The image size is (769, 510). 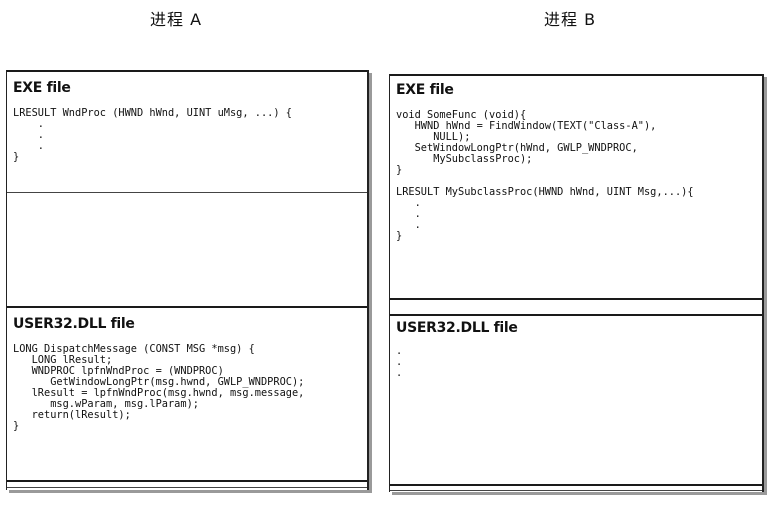 What do you see at coordinates (570, 19) in the screenshot?
I see `process-b-title: 进程 B` at bounding box center [570, 19].